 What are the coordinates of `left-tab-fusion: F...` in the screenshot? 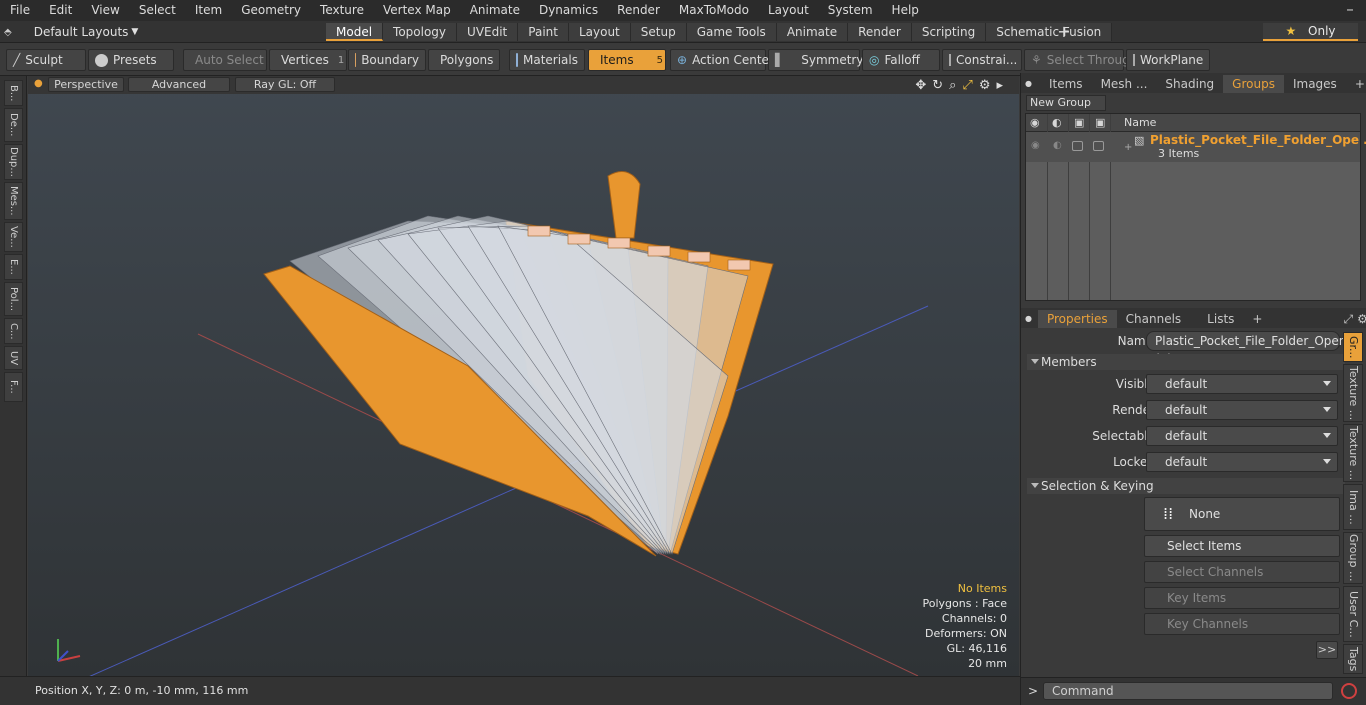 It's located at (13, 387).